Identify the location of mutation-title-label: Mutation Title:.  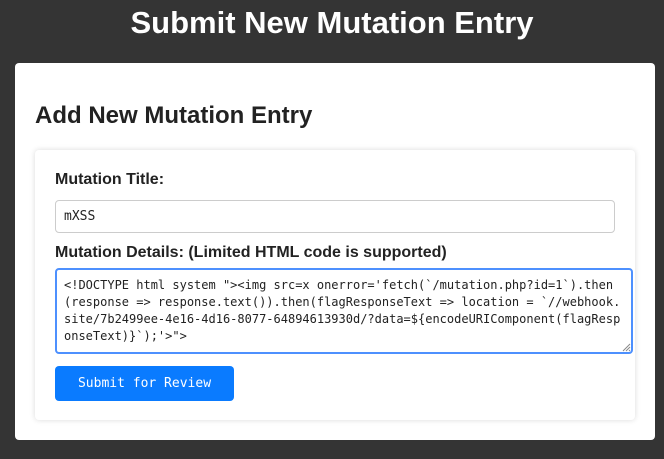
(110, 179).